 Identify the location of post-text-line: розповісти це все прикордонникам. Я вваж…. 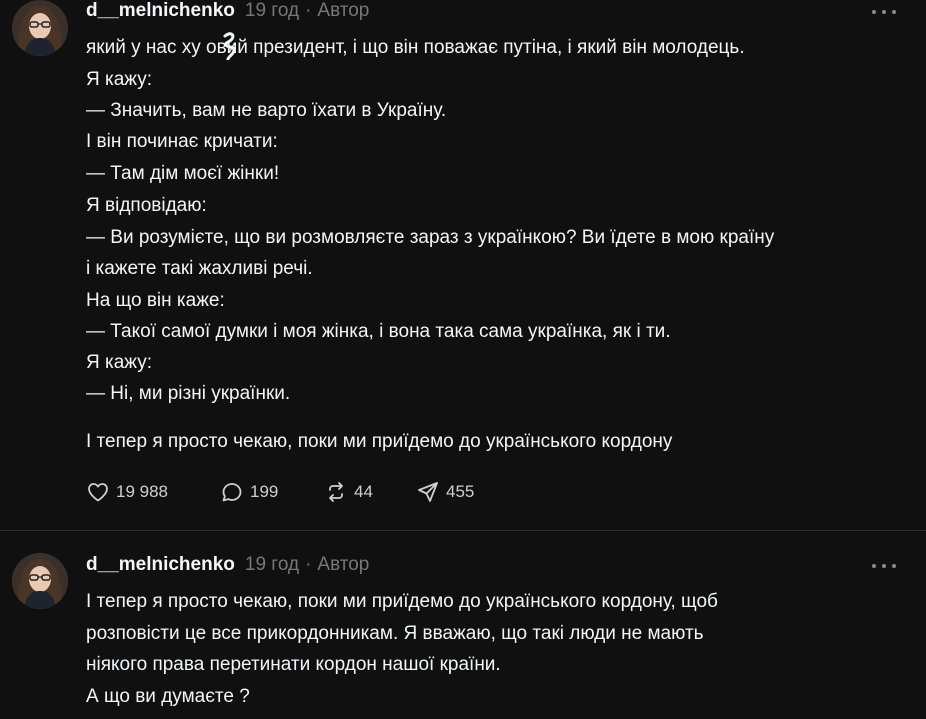
(395, 633).